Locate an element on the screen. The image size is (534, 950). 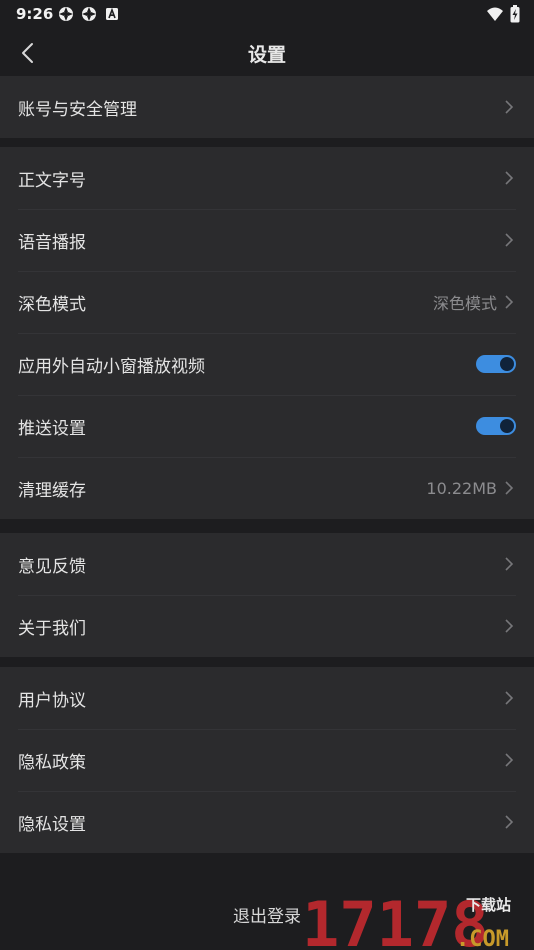
row-label: 推送设置 is located at coordinates (52, 428).